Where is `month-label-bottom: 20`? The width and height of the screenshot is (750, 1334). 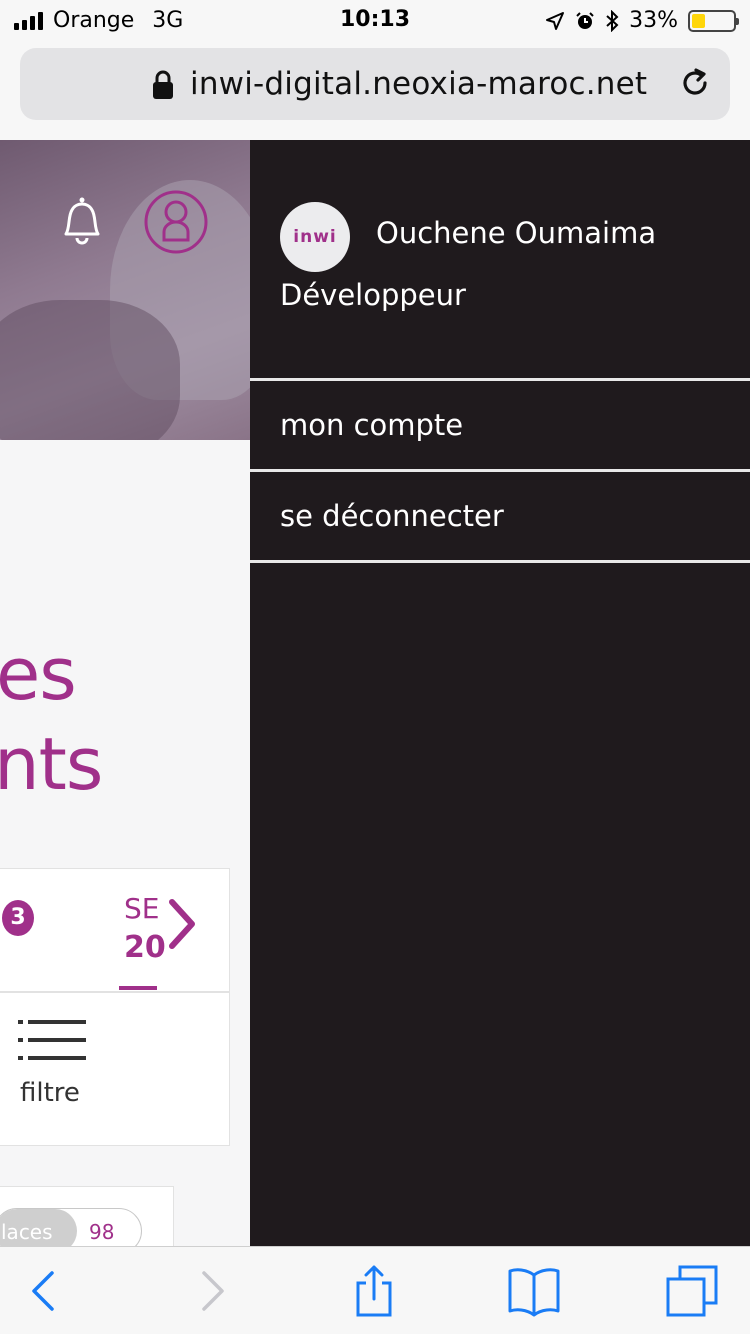
month-label-bottom: 20 is located at coordinates (145, 947).